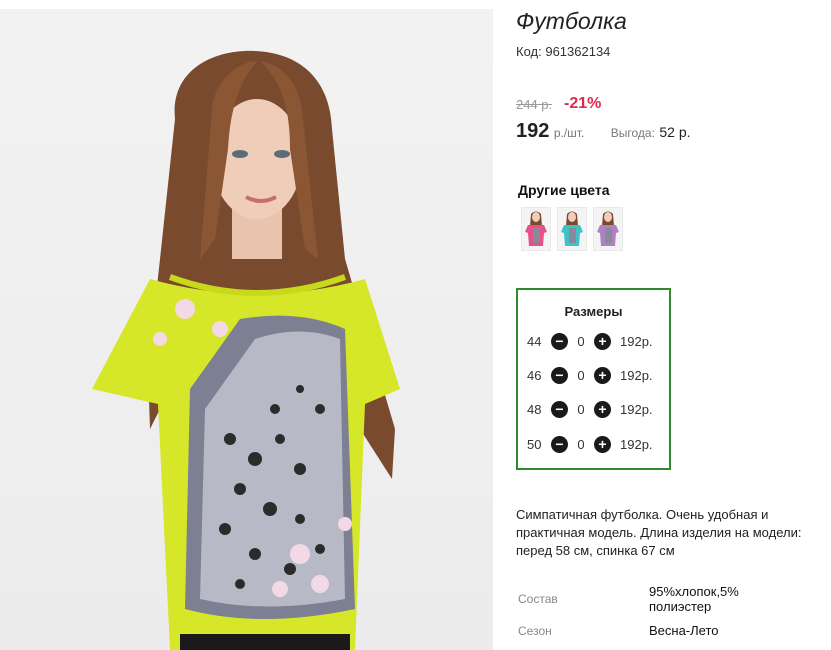  I want to click on color-swatch-turquoise, so click(572, 229).